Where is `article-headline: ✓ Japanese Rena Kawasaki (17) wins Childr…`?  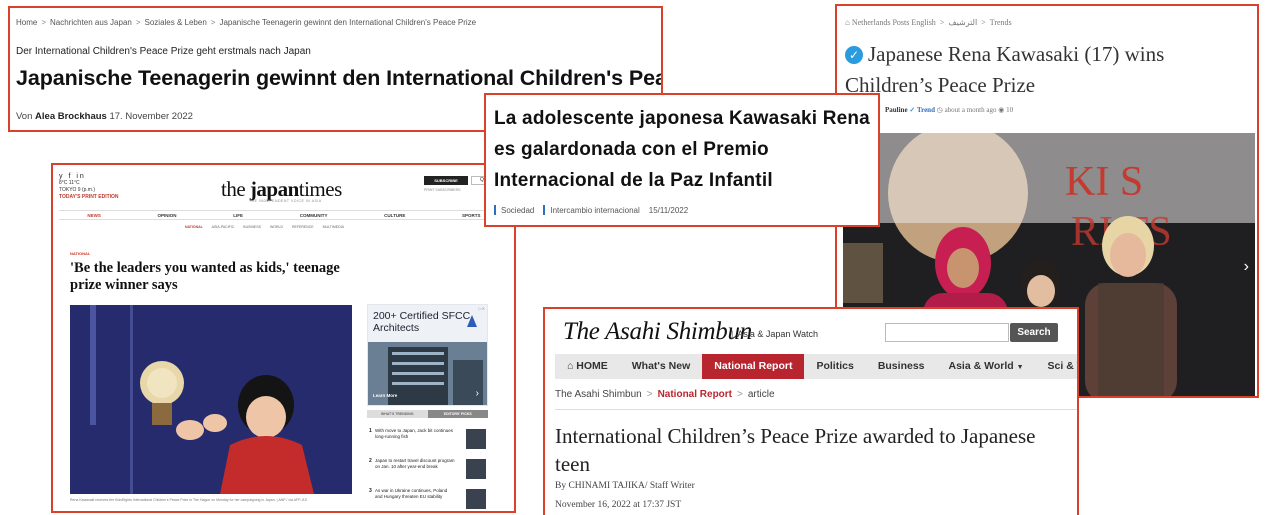
article-headline: ✓ Japanese Rena Kawasaki (17) wins Childr… is located at coordinates (1005, 69).